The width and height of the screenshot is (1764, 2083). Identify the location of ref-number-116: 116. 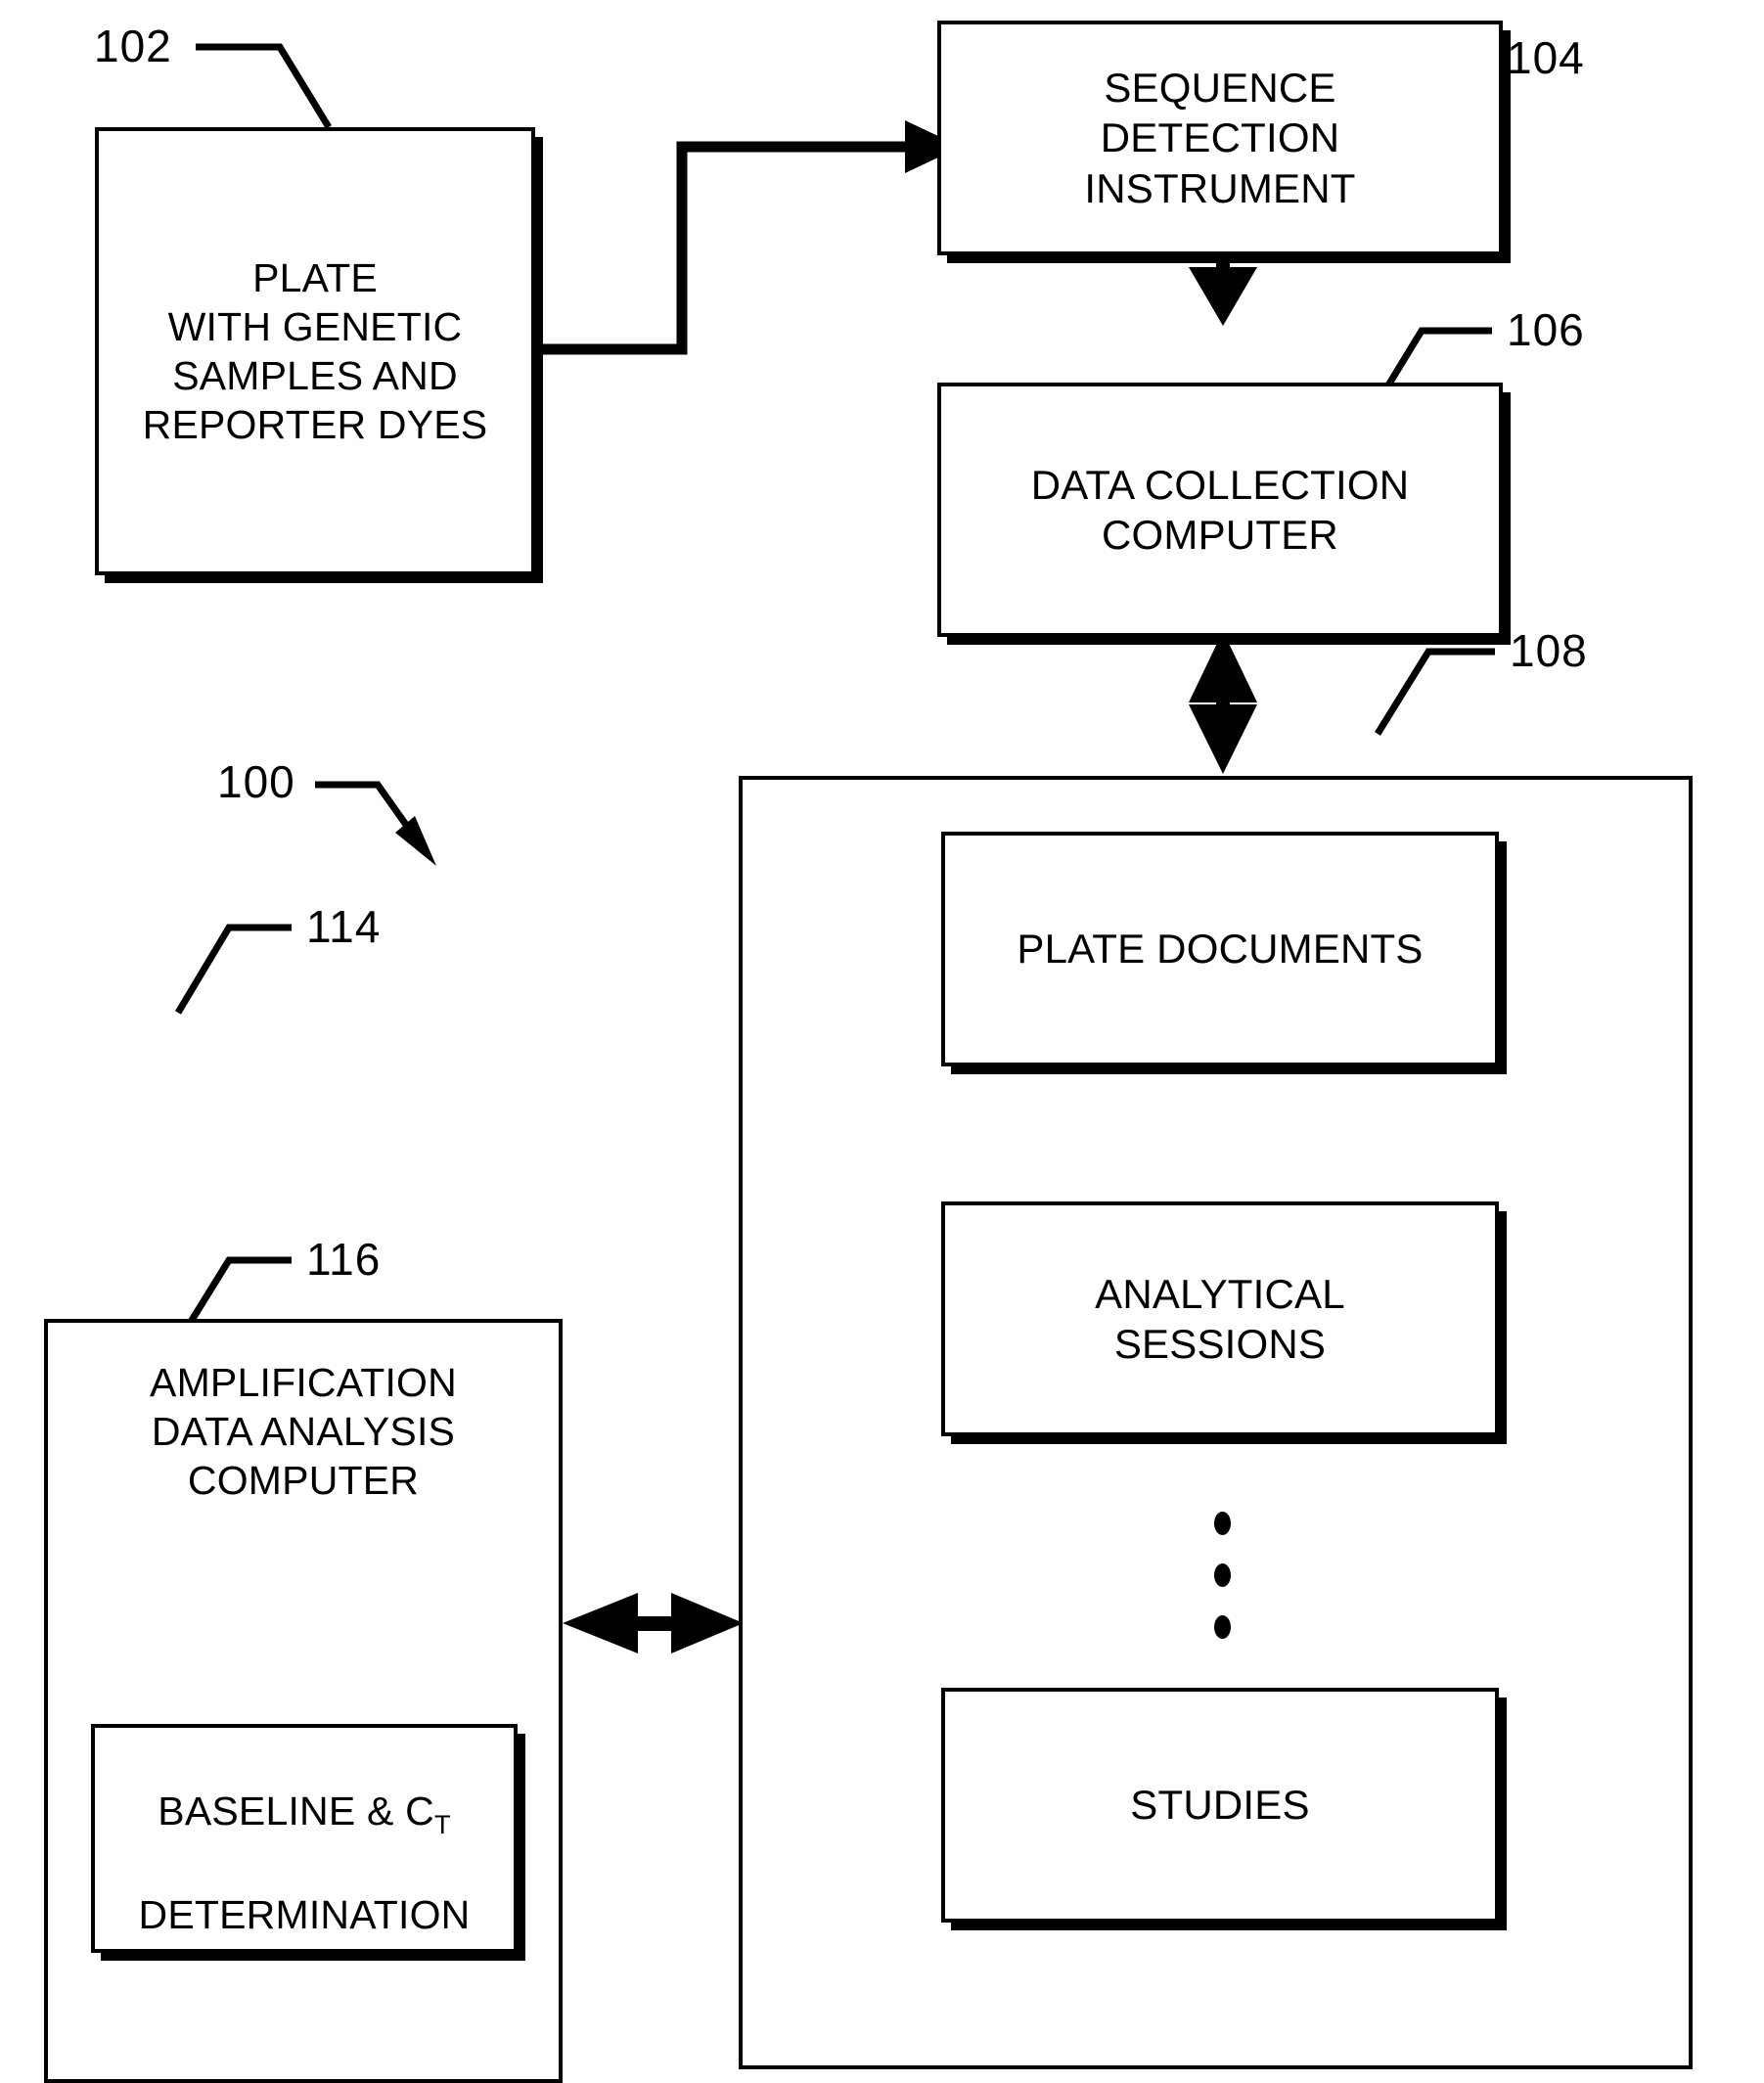
(344, 1259).